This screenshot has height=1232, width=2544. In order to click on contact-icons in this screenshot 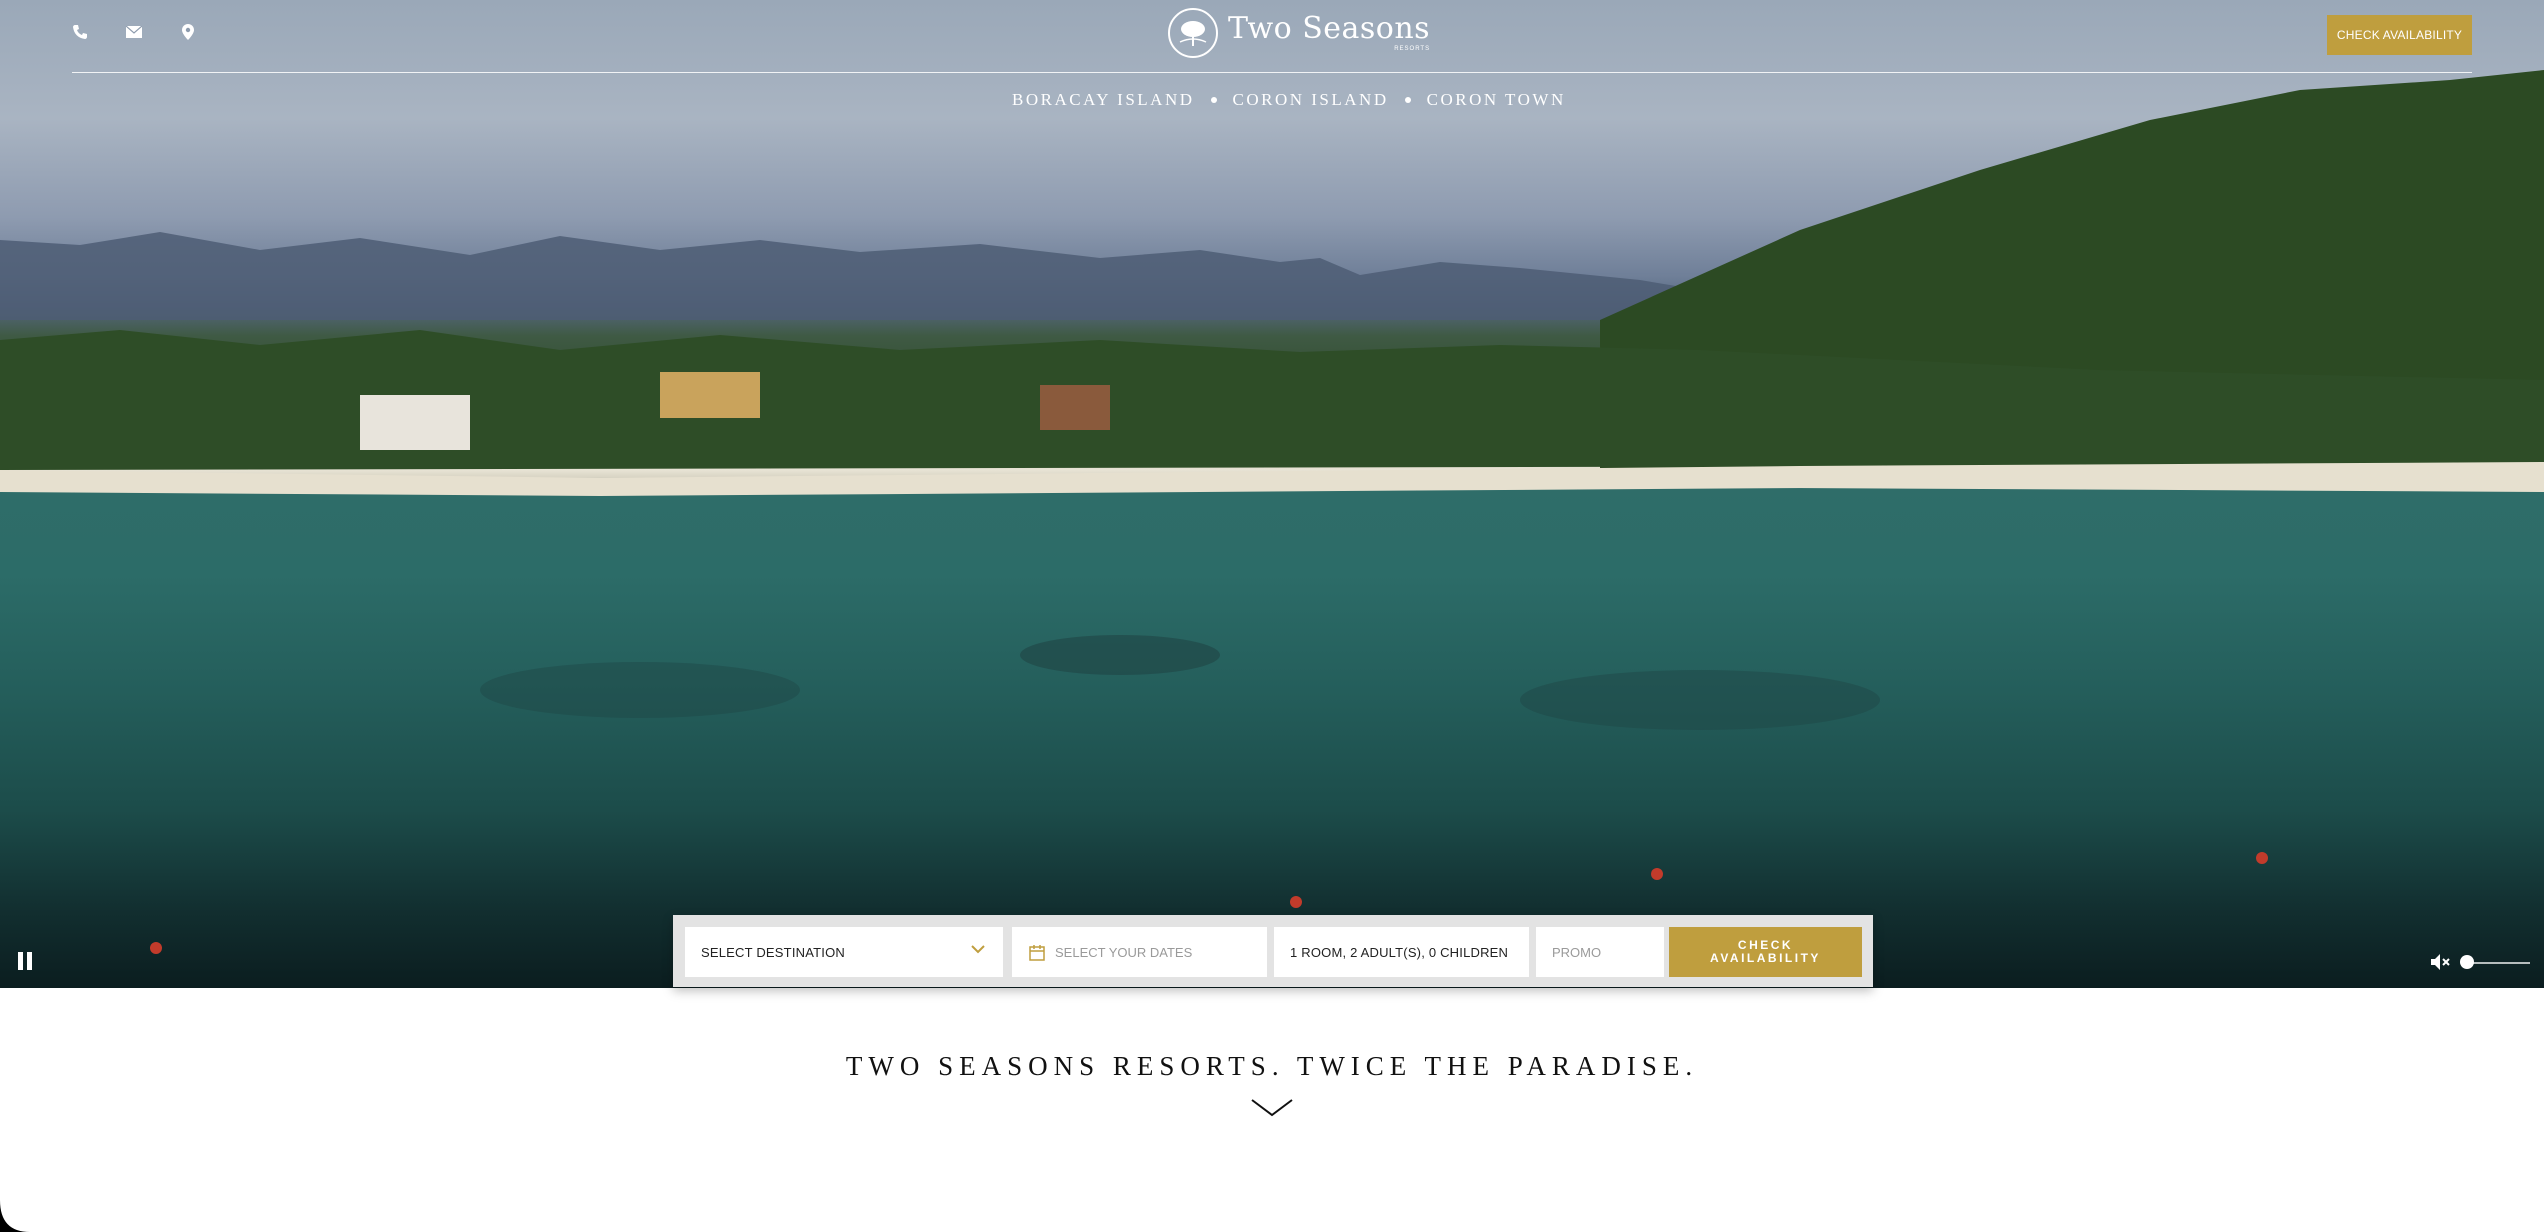, I will do `click(134, 32)`.